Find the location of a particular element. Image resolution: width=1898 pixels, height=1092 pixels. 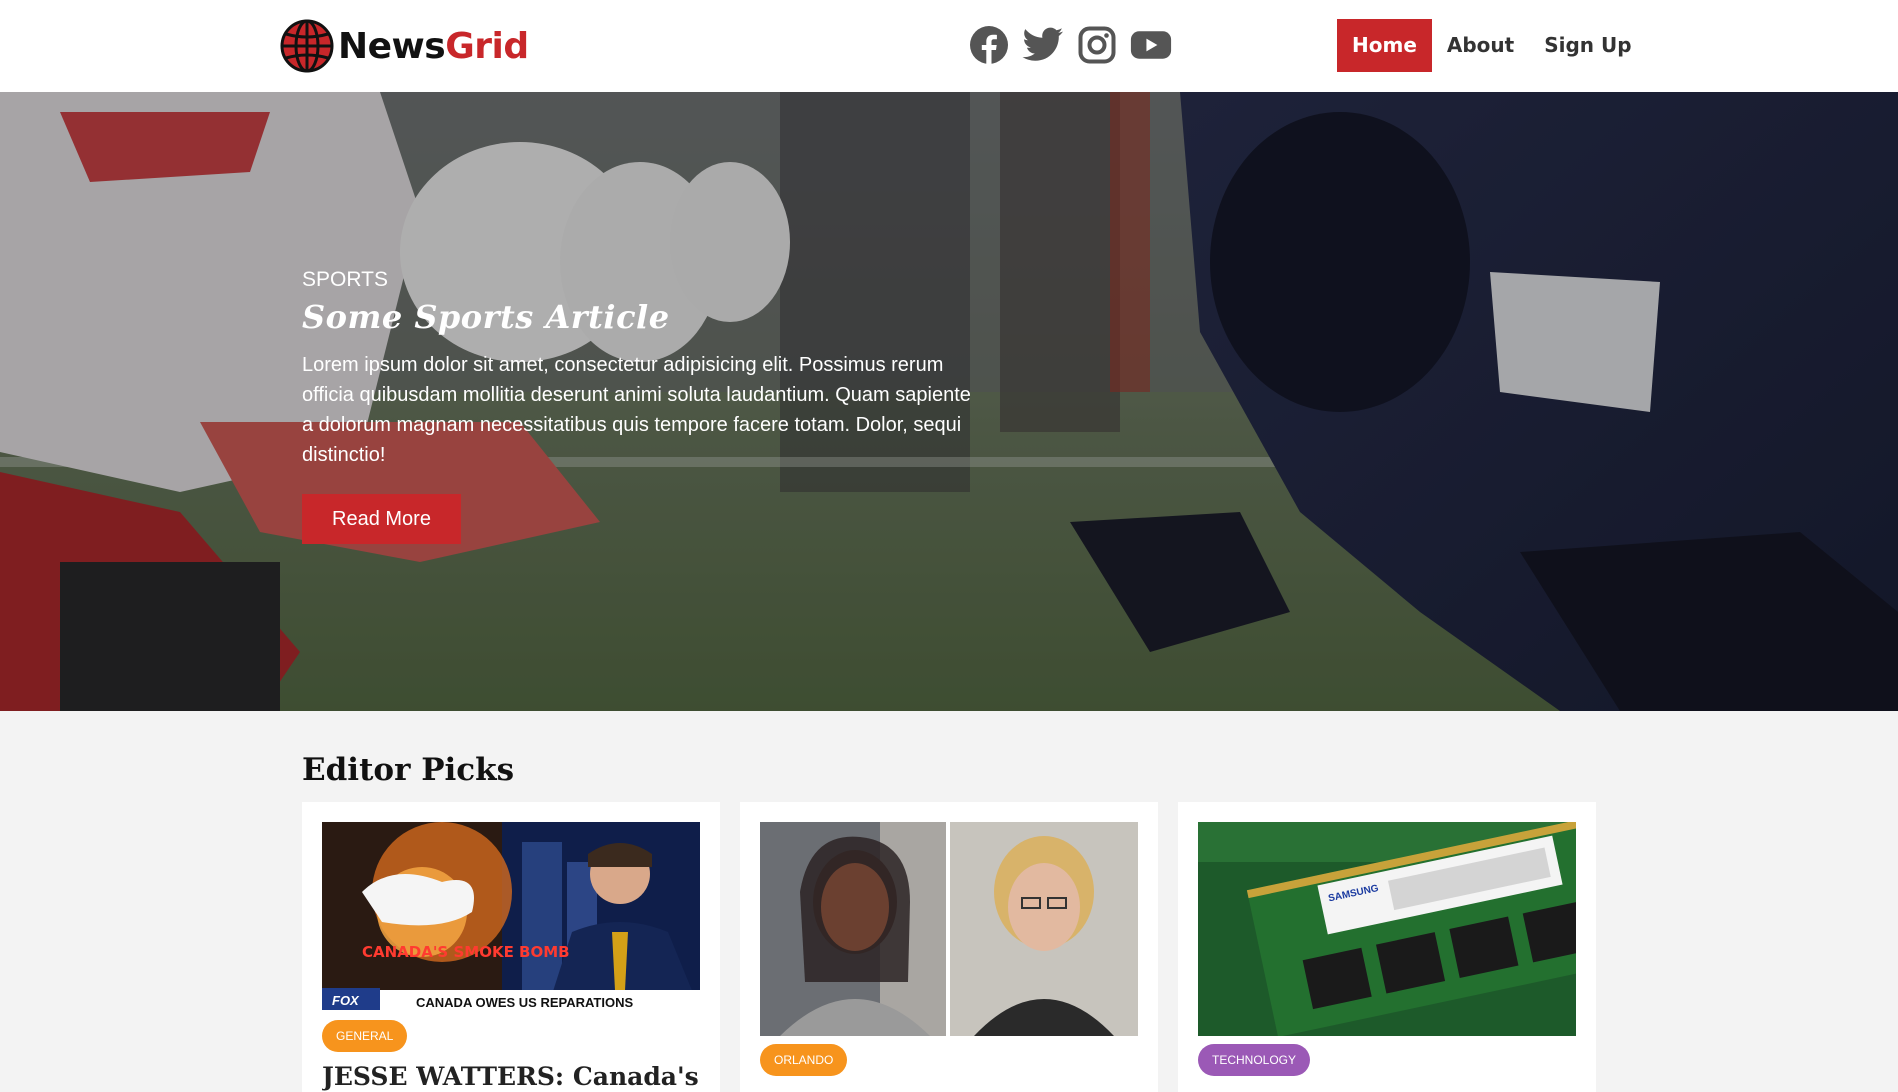

youtube-link is located at coordinates (1151, 45).